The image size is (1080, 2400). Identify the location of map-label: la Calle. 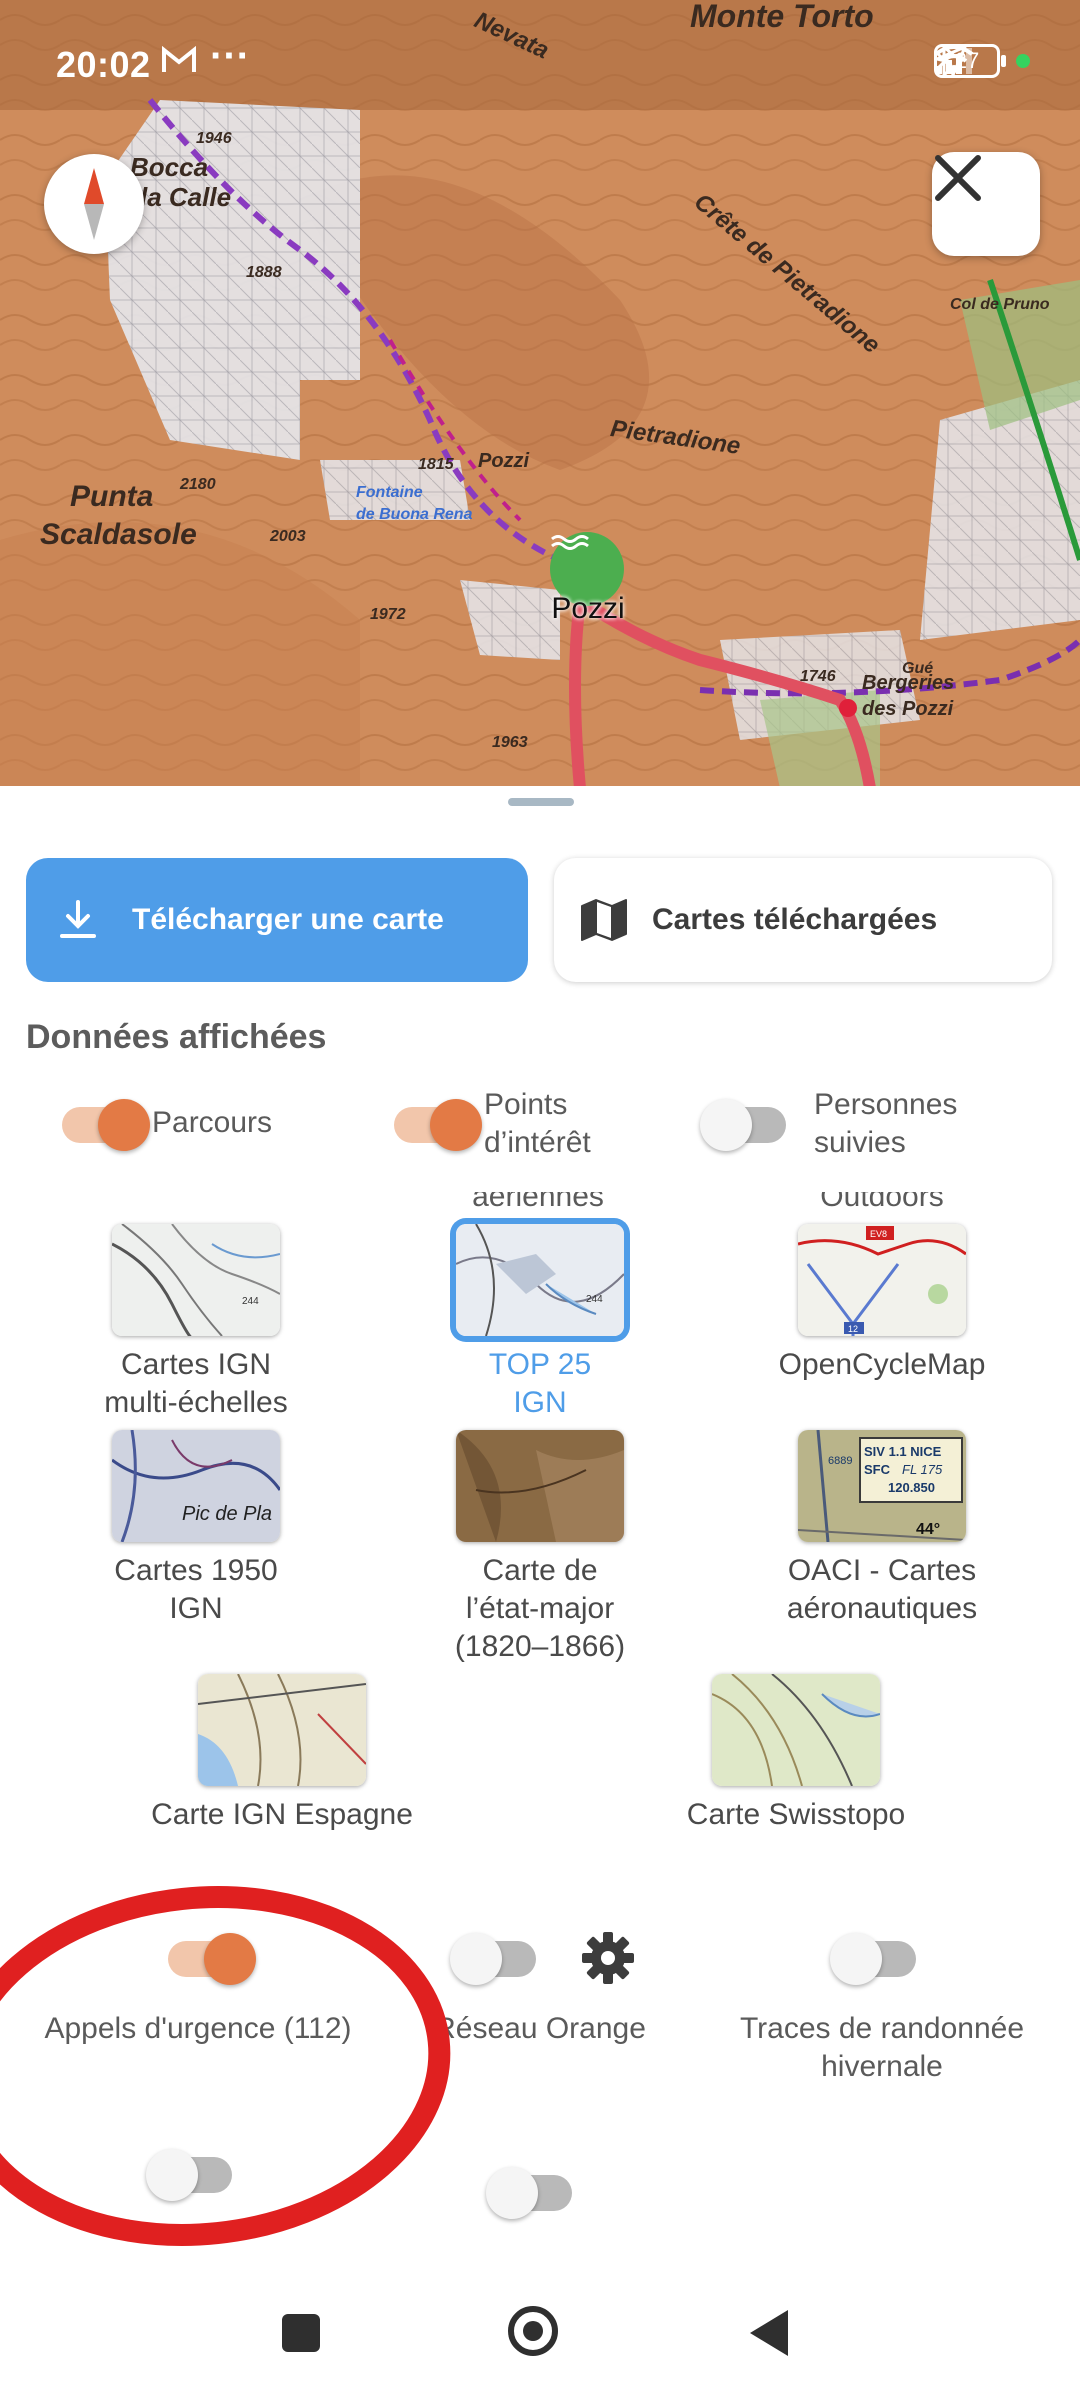
(186, 197).